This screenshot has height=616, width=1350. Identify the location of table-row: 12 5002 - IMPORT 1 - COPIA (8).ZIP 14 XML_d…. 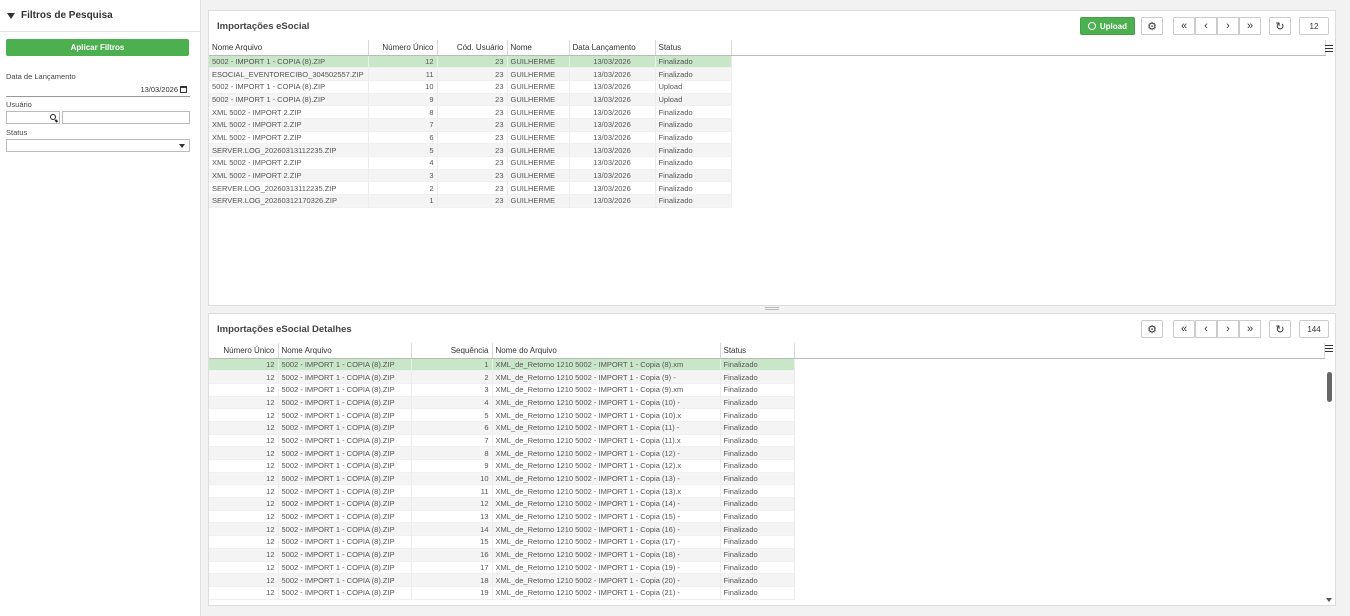
(766, 529).